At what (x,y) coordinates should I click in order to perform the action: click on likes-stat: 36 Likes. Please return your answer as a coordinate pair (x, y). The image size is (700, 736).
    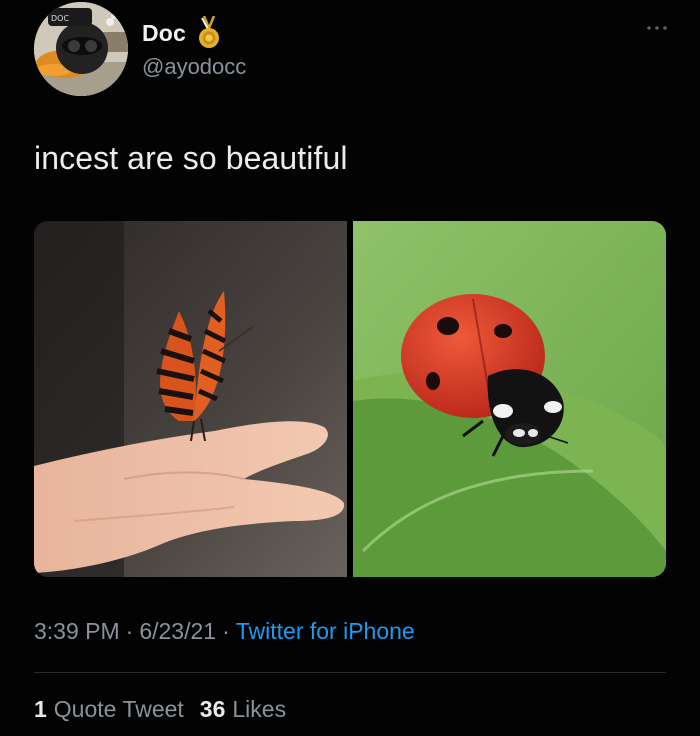
    Looking at the image, I should click on (243, 709).